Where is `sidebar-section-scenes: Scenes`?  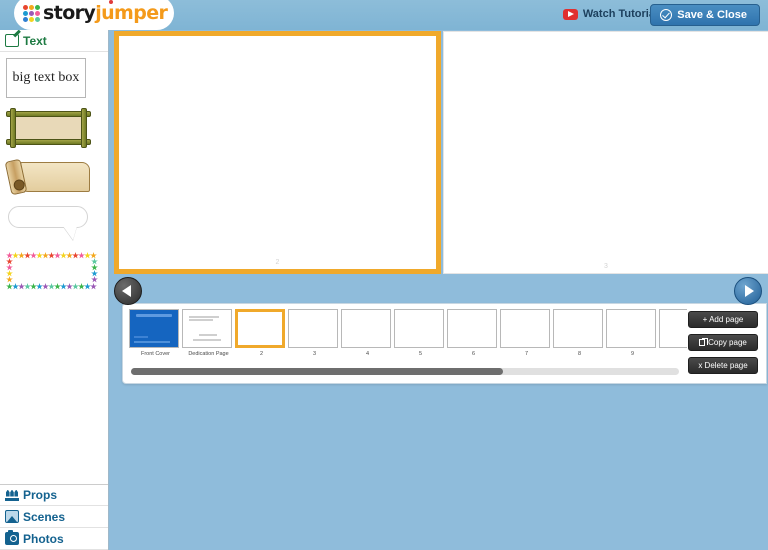
sidebar-section-scenes: Scenes is located at coordinates (54, 517).